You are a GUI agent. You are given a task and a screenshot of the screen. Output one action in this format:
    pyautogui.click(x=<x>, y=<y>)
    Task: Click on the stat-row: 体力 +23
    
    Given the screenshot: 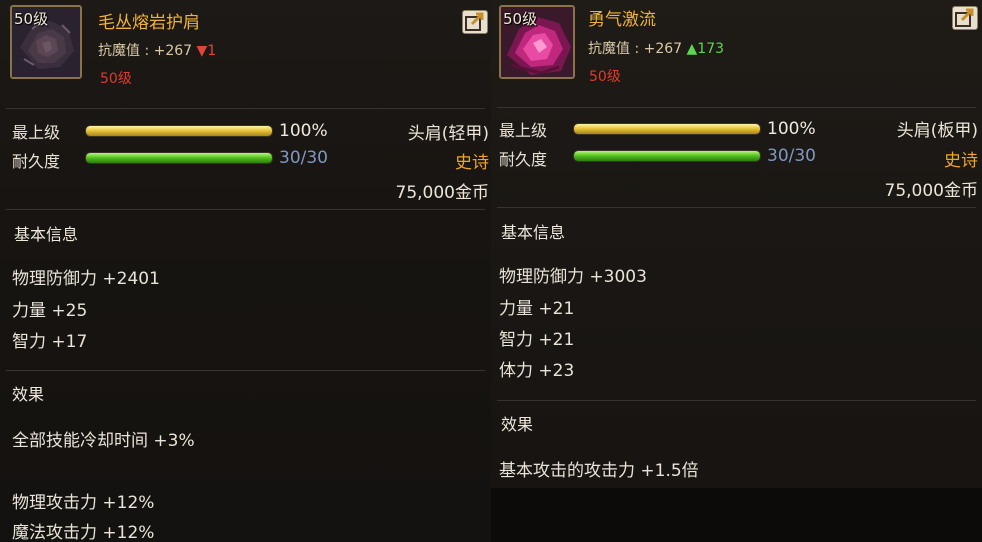 What is the action you would take?
    pyautogui.click(x=537, y=371)
    